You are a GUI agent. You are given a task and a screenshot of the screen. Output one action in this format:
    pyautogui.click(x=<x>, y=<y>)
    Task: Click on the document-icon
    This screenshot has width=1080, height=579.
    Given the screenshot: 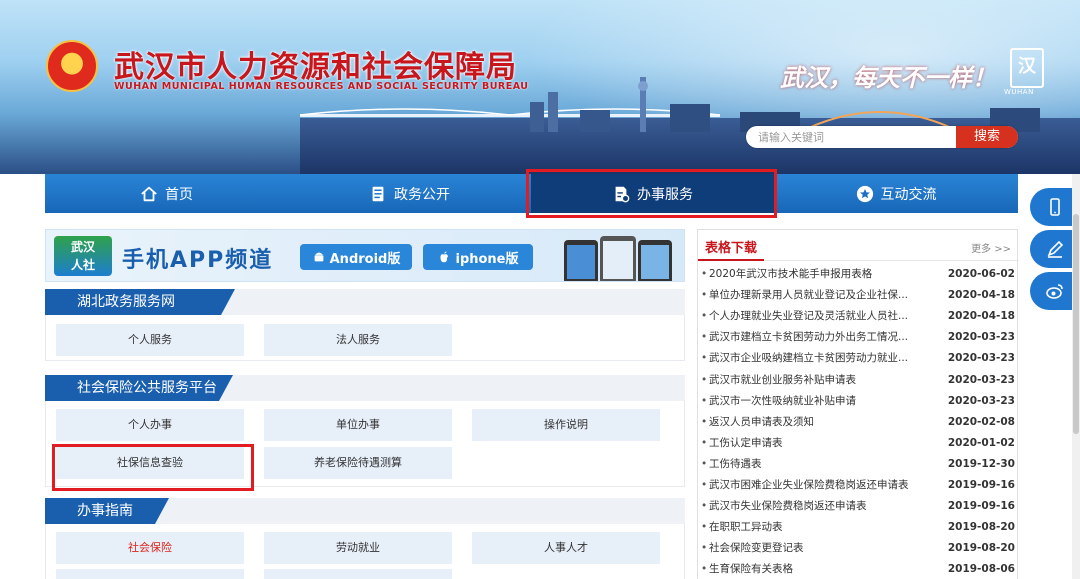 What is the action you would take?
    pyautogui.click(x=378, y=193)
    